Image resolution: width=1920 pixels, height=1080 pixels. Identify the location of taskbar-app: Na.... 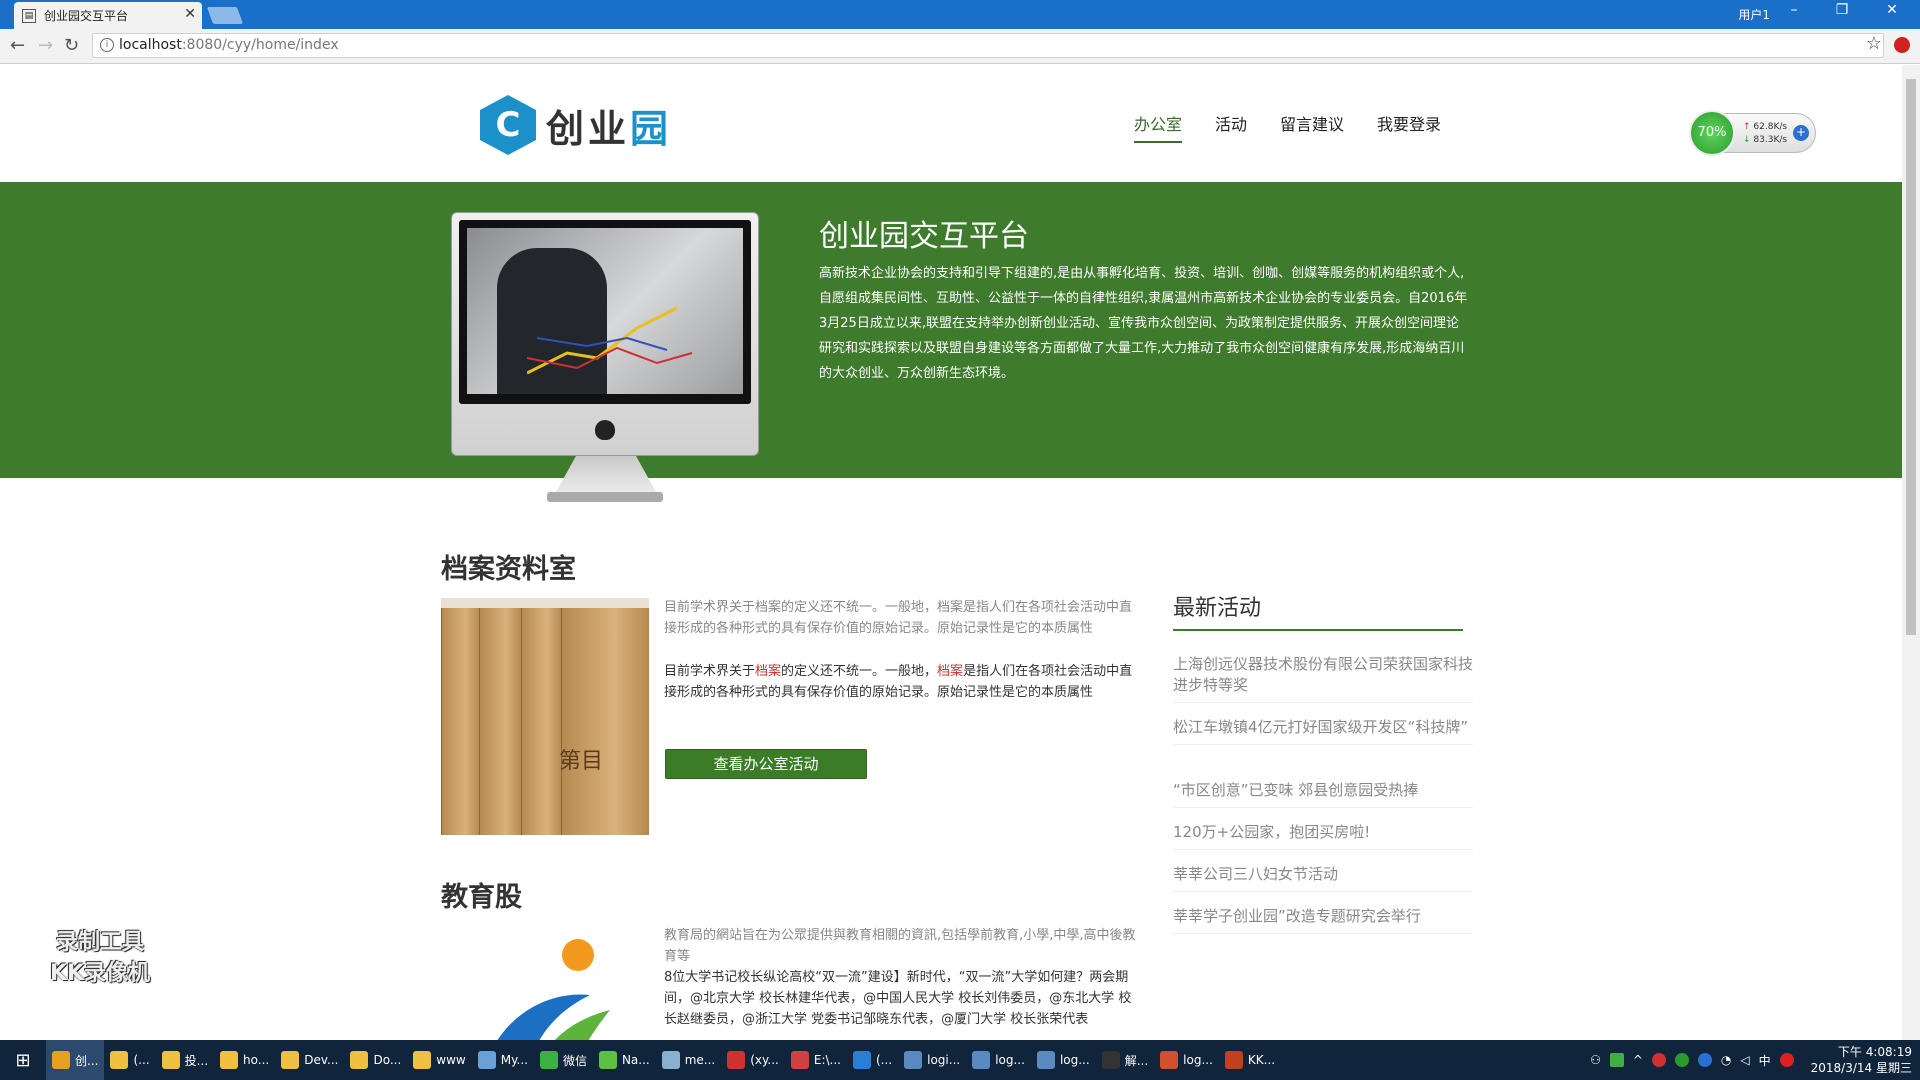
(624, 1060).